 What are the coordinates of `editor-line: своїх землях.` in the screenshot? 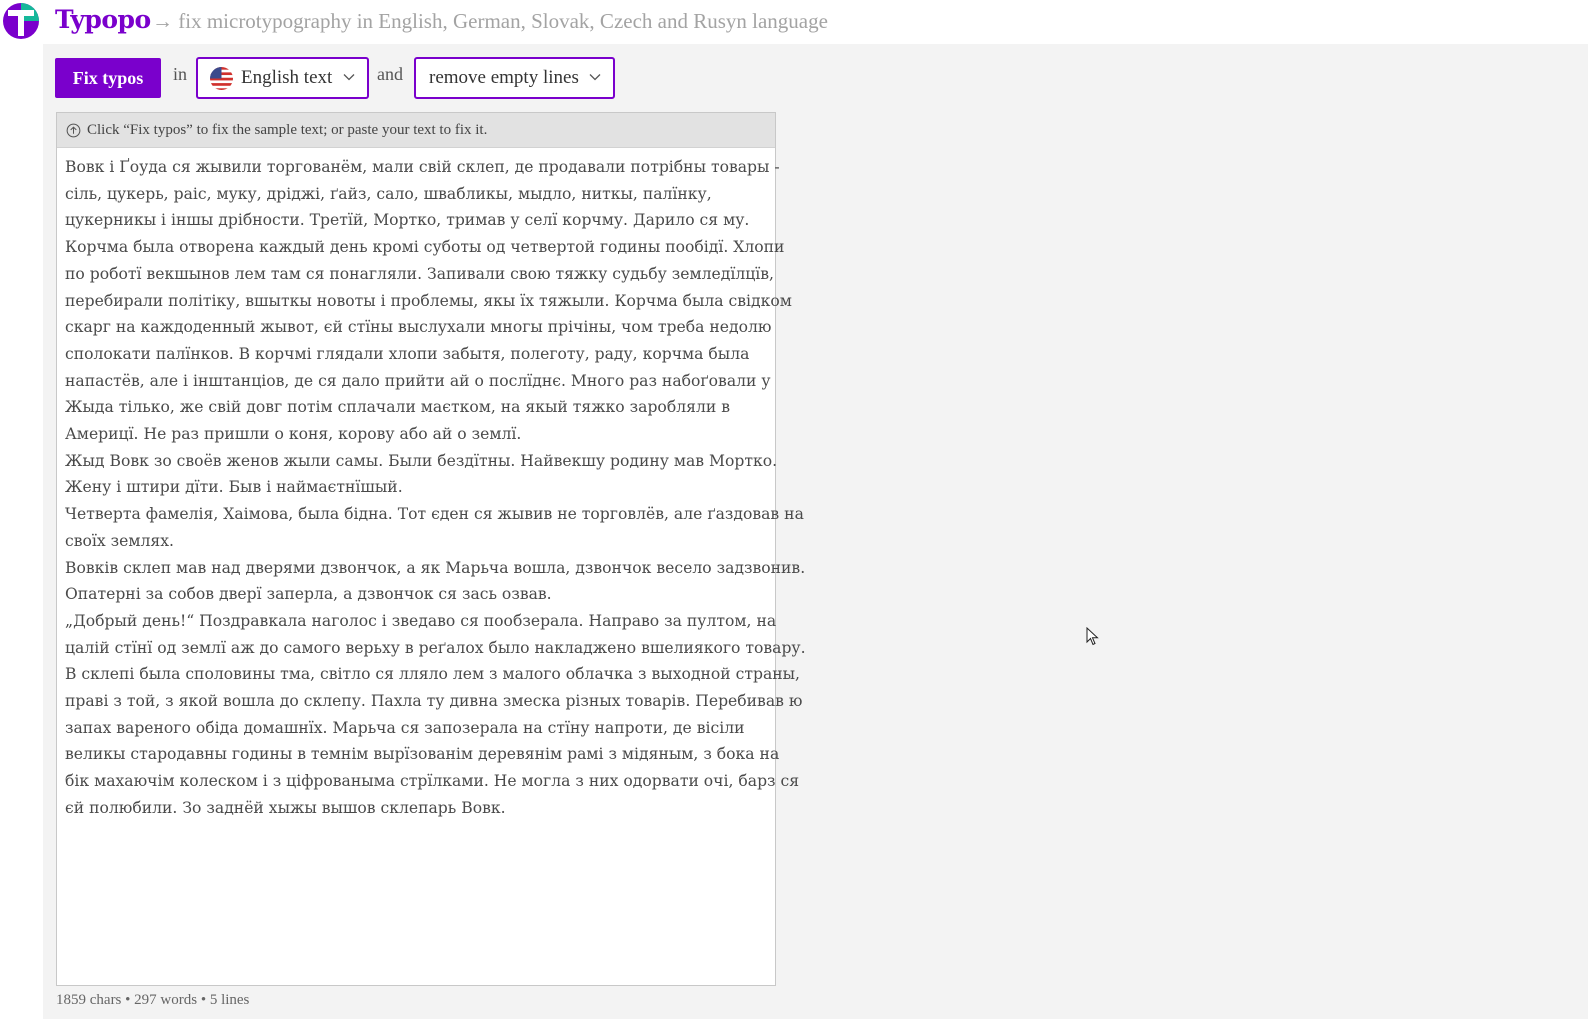 It's located at (119, 540).